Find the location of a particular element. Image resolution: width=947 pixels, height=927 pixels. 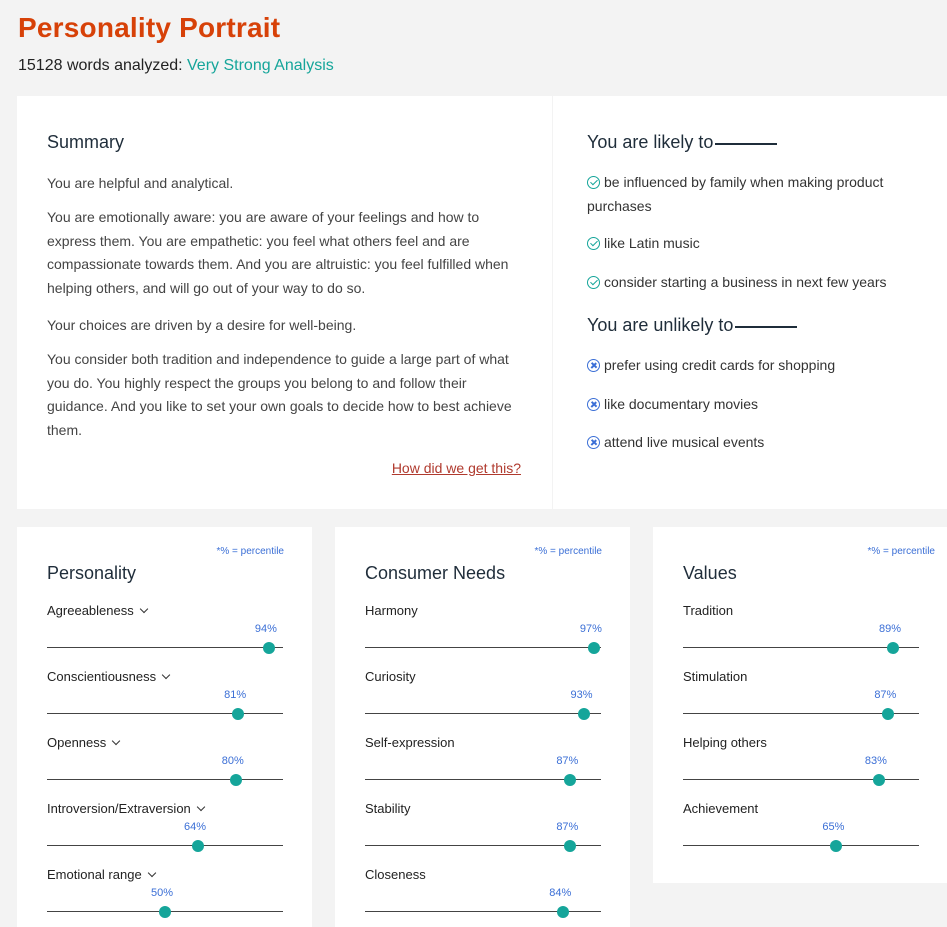

percentile-value: 80% is located at coordinates (232, 761).